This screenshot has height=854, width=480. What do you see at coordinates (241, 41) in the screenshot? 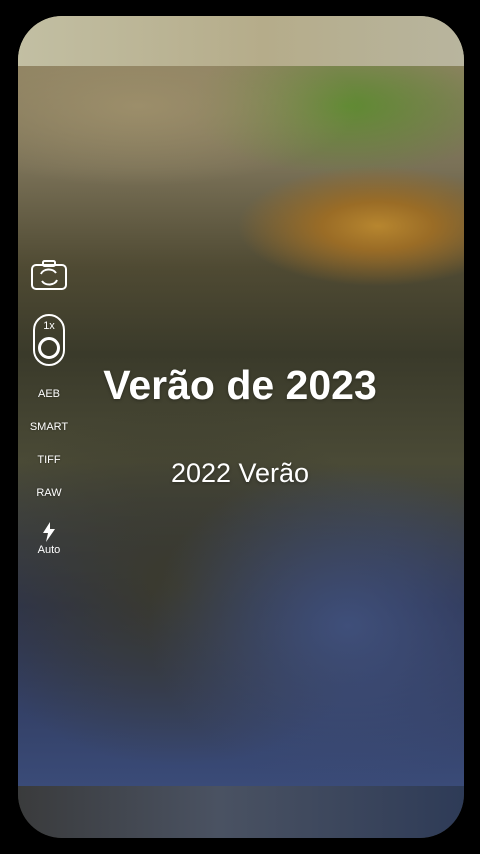
I see `top-preview-band` at bounding box center [241, 41].